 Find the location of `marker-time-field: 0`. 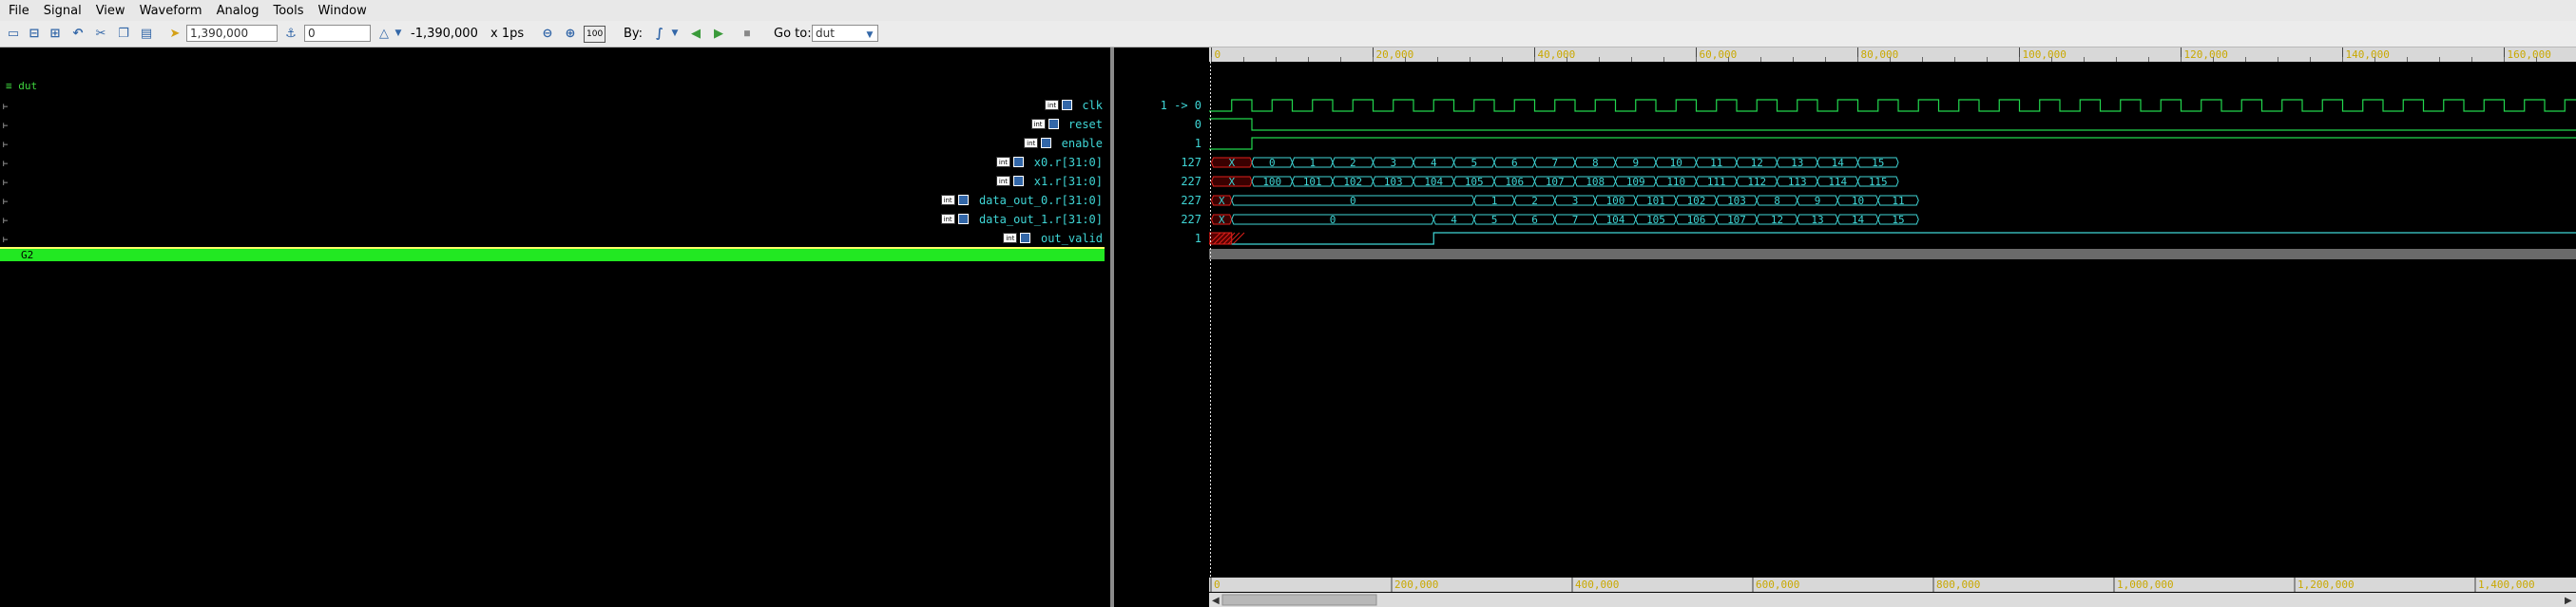

marker-time-field: 0 is located at coordinates (338, 34).